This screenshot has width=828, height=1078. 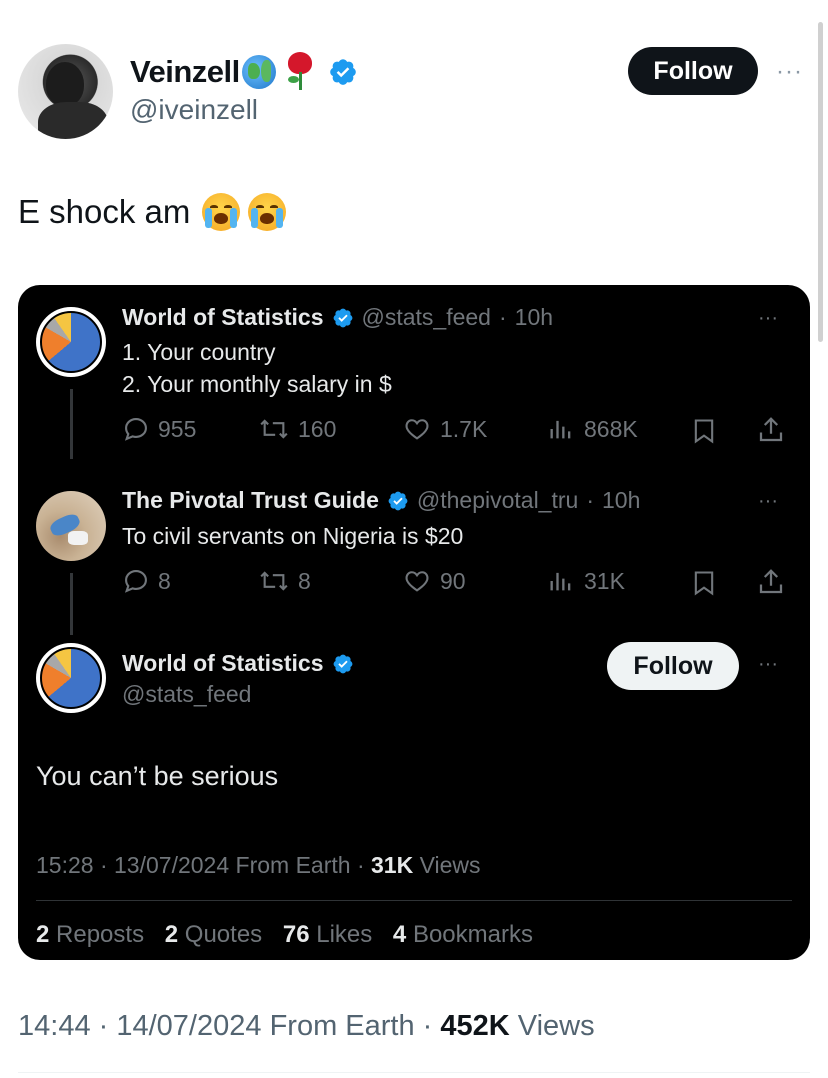 What do you see at coordinates (258, 72) in the screenshot?
I see `globe-icon` at bounding box center [258, 72].